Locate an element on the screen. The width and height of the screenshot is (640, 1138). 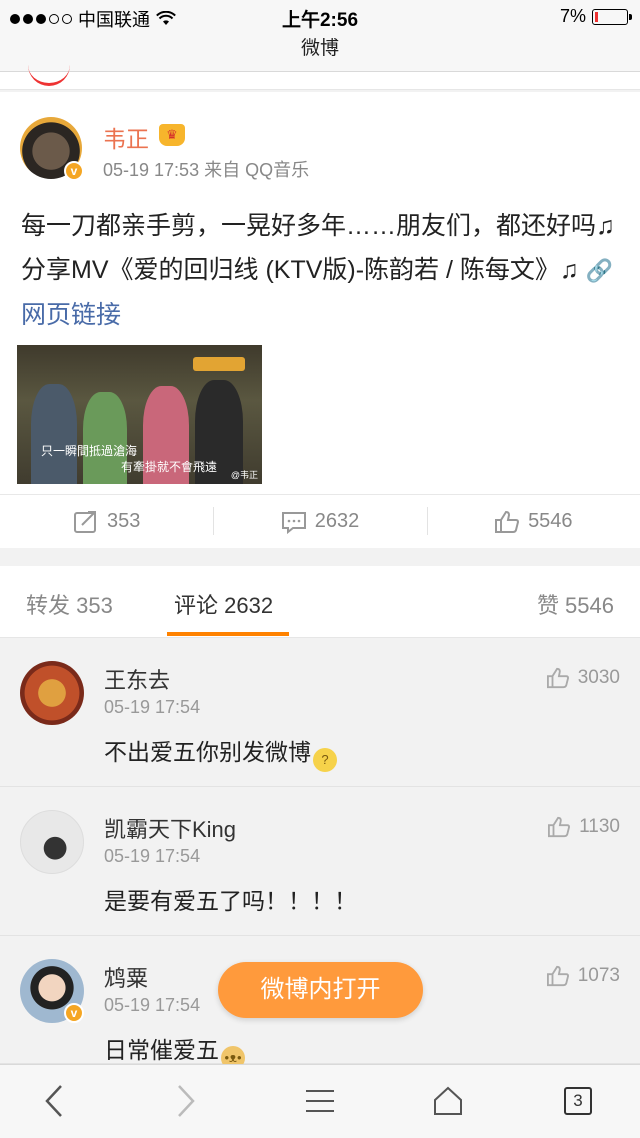
video-subtitle-2: 有牽掛就不會飛遠 is located at coordinates (169, 467).